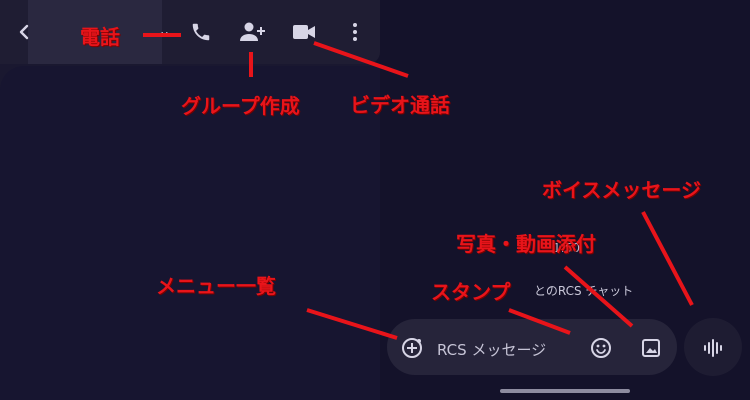  Describe the element at coordinates (526, 244) in the screenshot. I see `attach-media-annotation: 写真・動画添付` at that location.